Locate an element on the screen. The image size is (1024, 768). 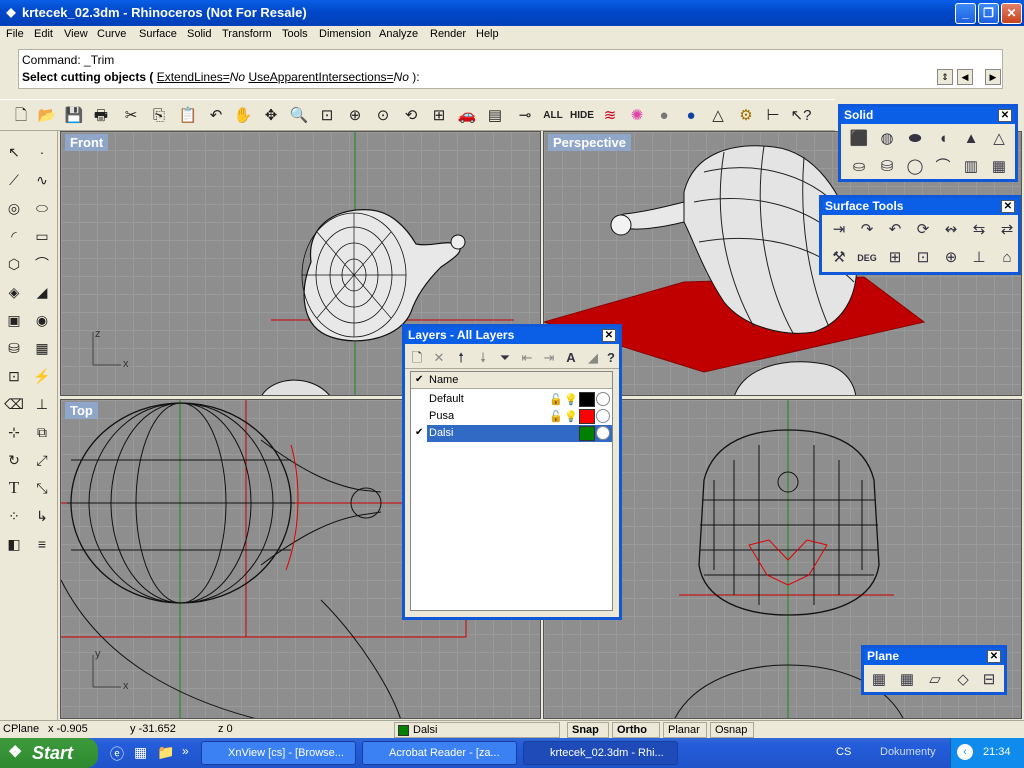
fillet-surface-icon: ↷ is located at coordinates (867, 230).